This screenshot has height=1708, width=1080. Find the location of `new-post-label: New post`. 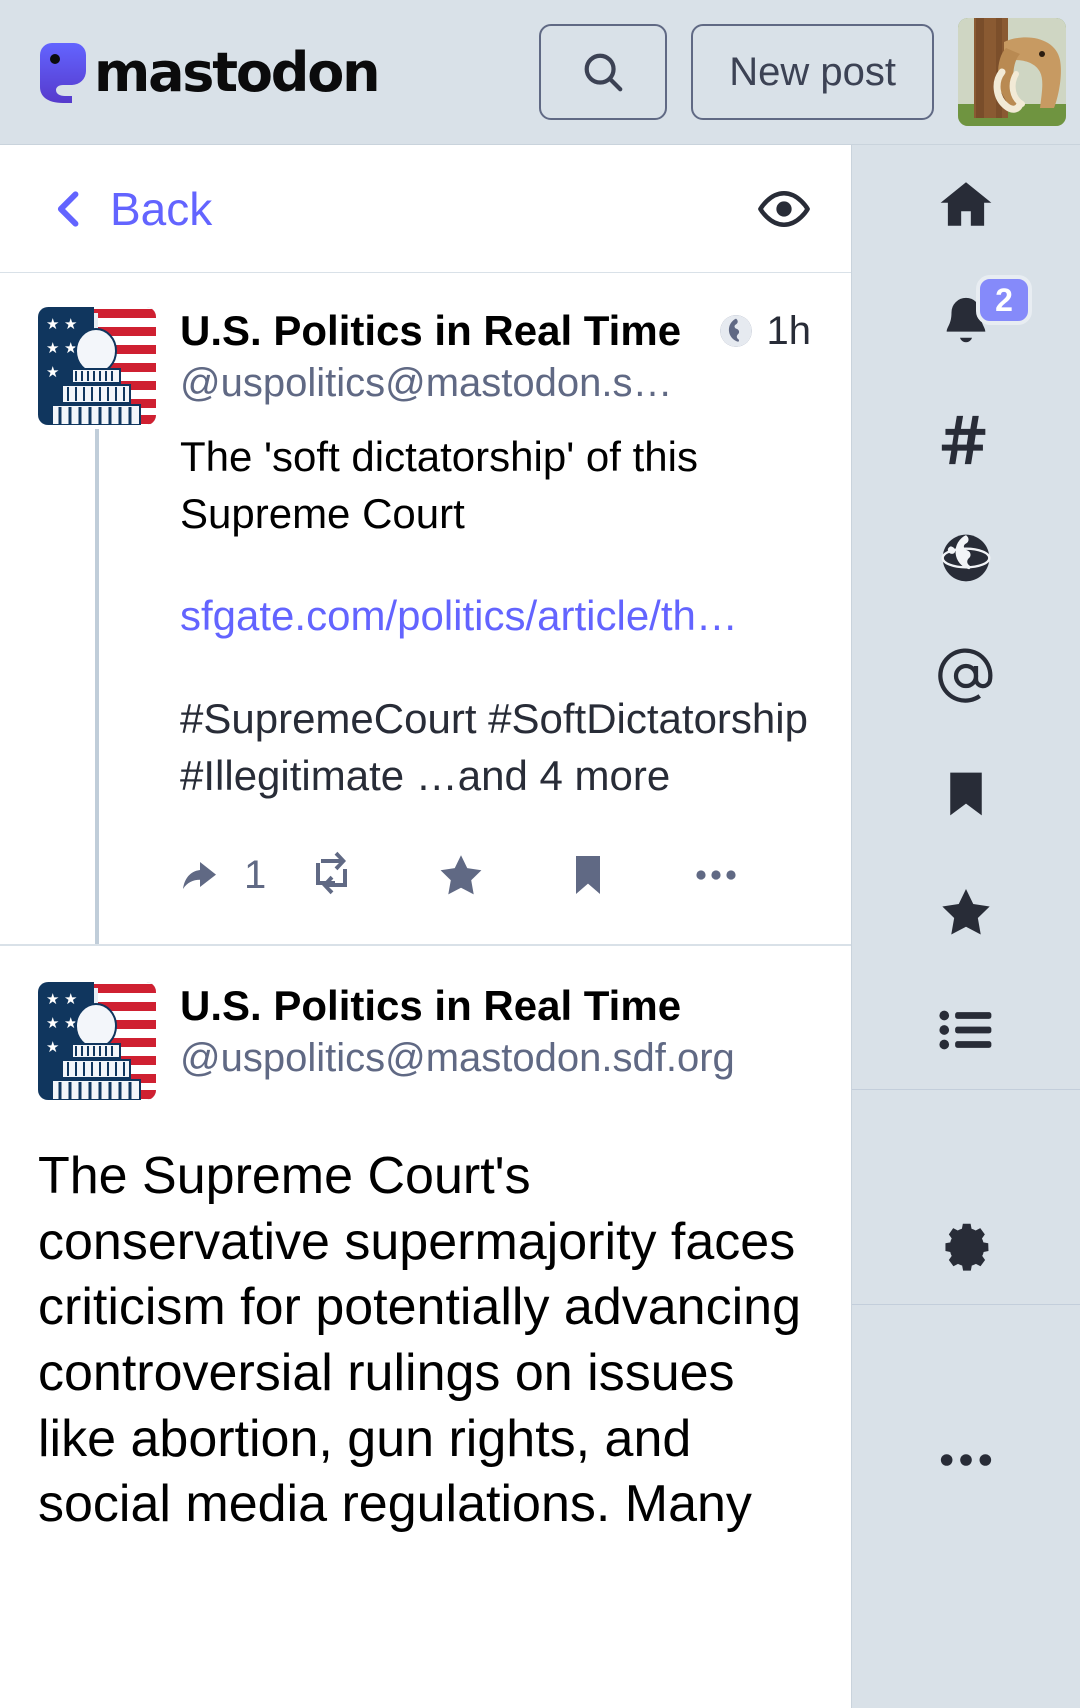

new-post-label: New post is located at coordinates (812, 71).